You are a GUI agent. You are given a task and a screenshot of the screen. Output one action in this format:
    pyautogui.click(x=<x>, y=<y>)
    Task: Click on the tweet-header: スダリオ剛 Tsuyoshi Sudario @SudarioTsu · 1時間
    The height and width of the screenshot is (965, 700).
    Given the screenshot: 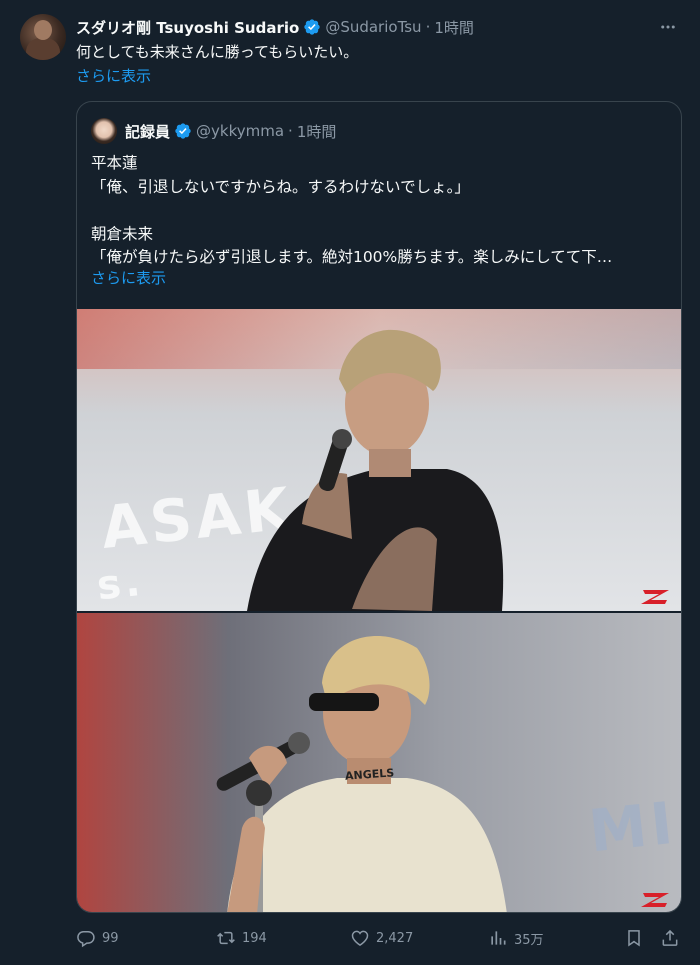 What is the action you would take?
    pyautogui.click(x=378, y=27)
    